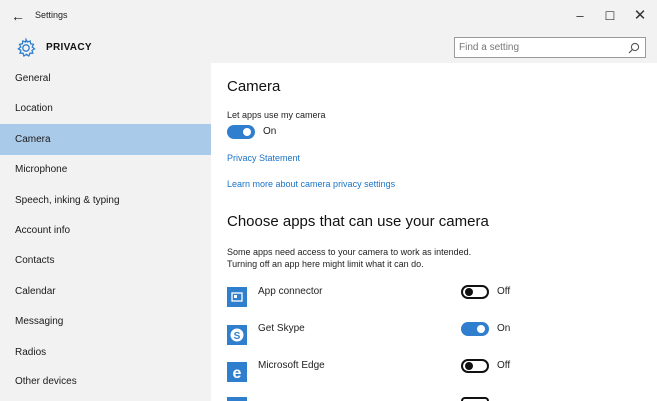  What do you see at coordinates (358, 221) in the screenshot?
I see `choose-apps-heading: Choose apps that can use your camera` at bounding box center [358, 221].